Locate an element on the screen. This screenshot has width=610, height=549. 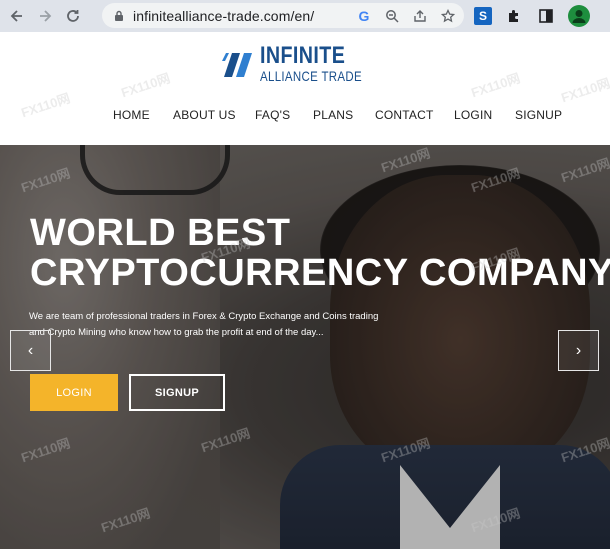
hero-login-button: LOGIN is located at coordinates (74, 392).